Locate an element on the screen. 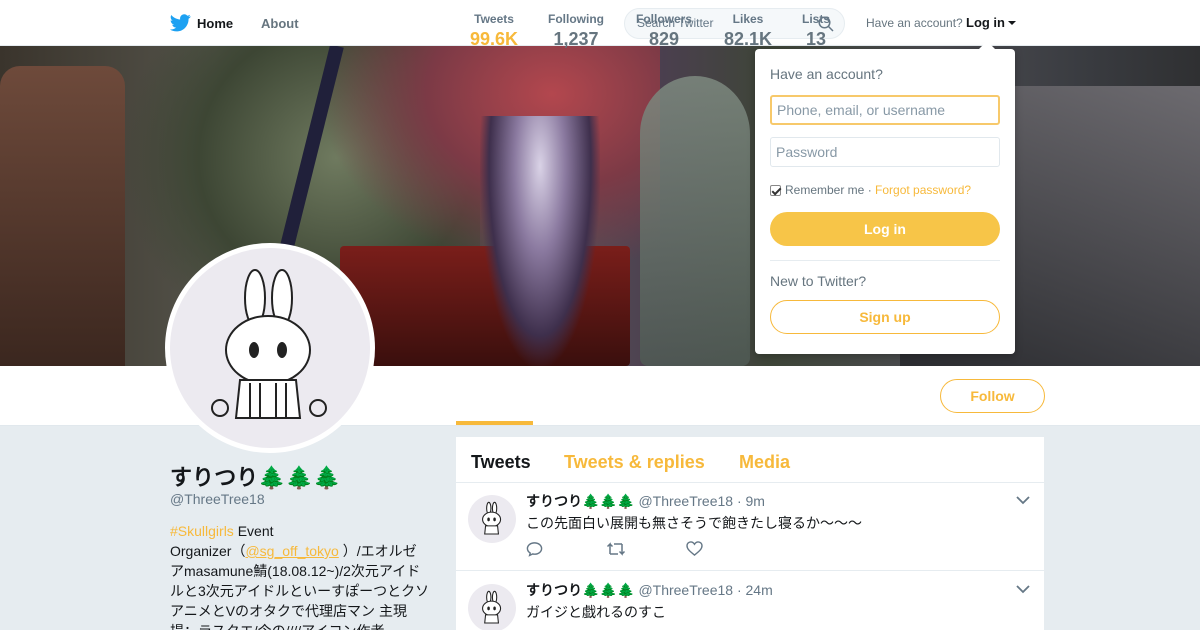 The width and height of the screenshot is (1200, 630). stat-tweets: Tweets 99.6K is located at coordinates (494, 31).